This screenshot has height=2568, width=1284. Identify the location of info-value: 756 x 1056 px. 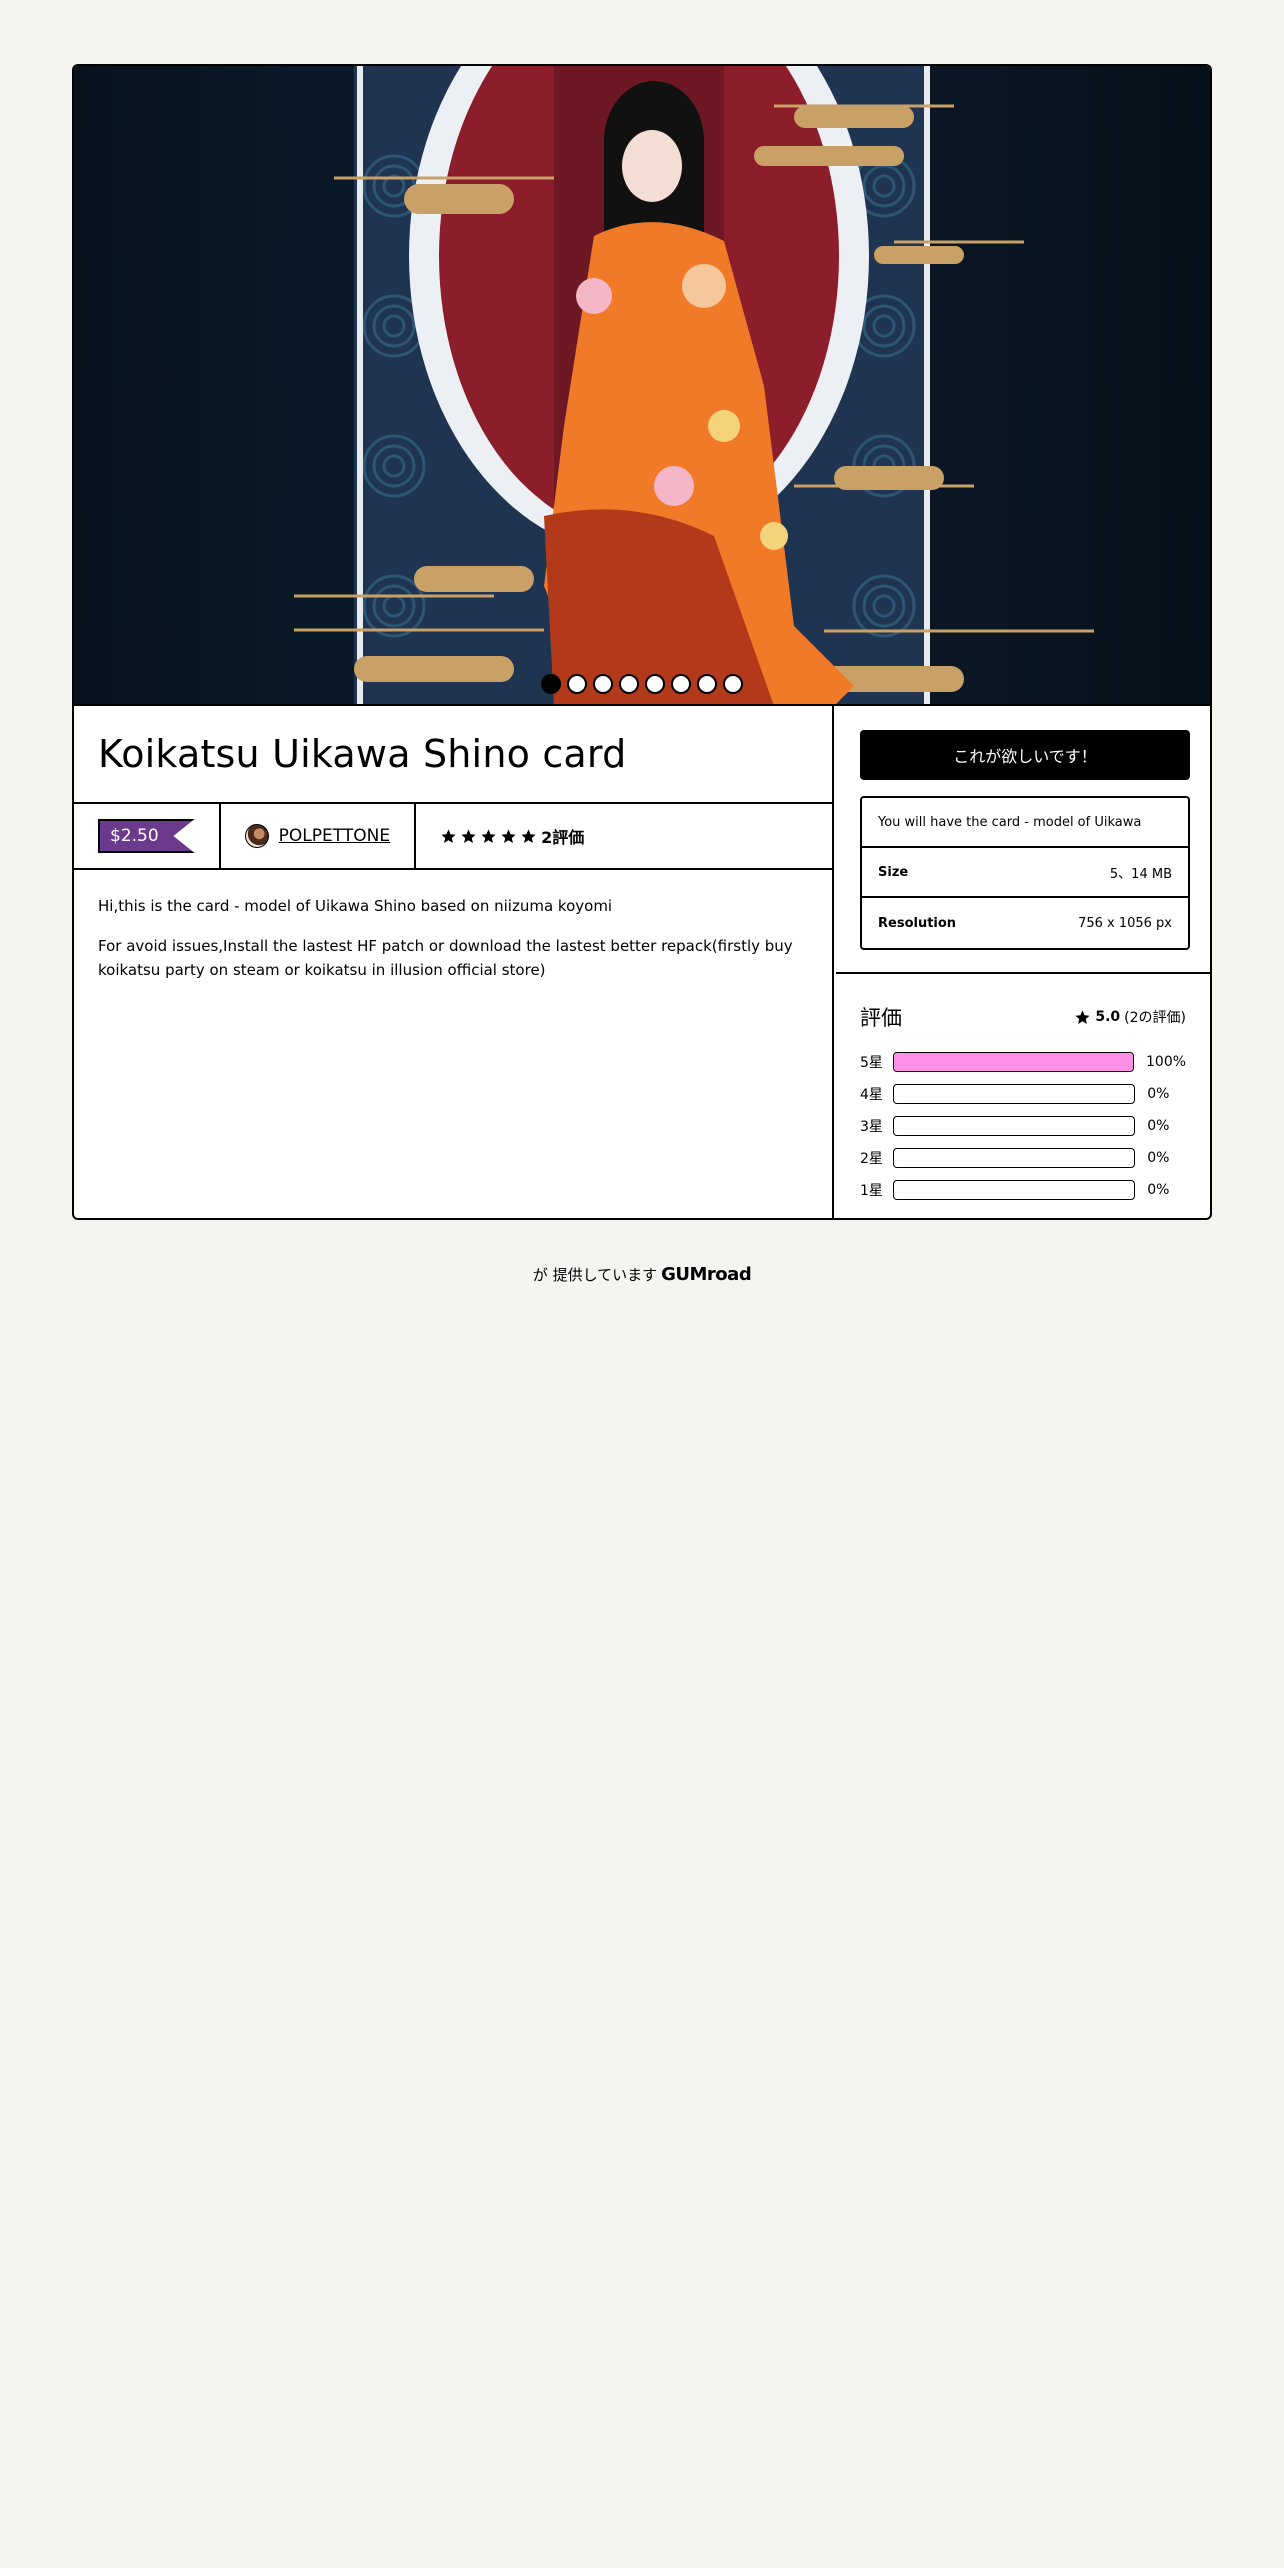
(1125, 923).